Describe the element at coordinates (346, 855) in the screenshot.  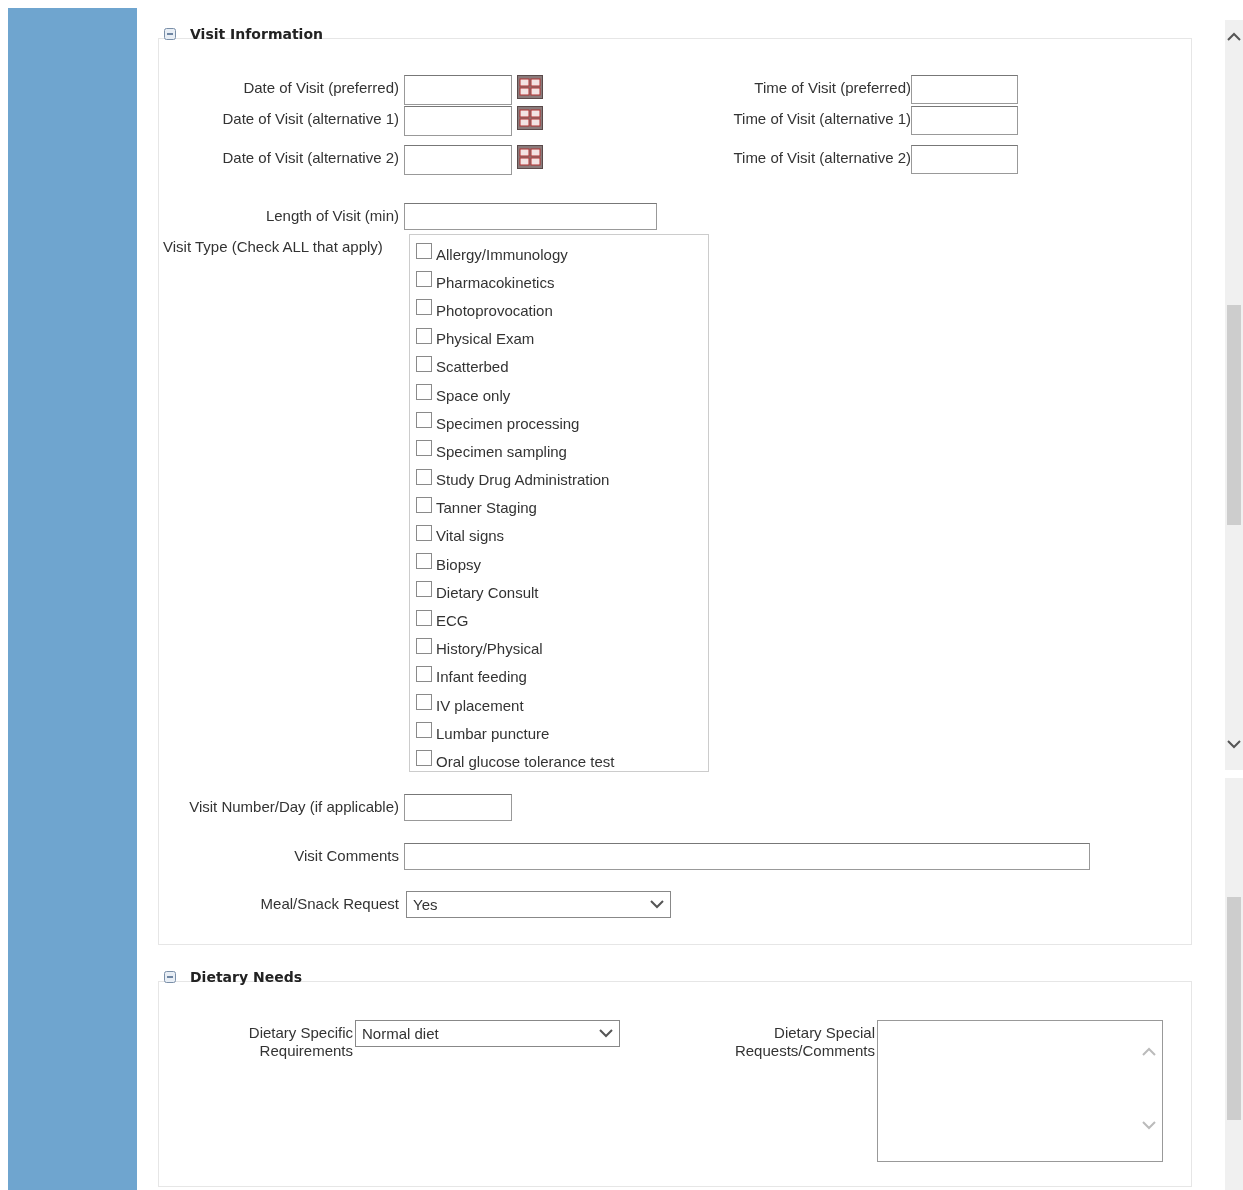
I see `field-label: Visit Comments` at that location.